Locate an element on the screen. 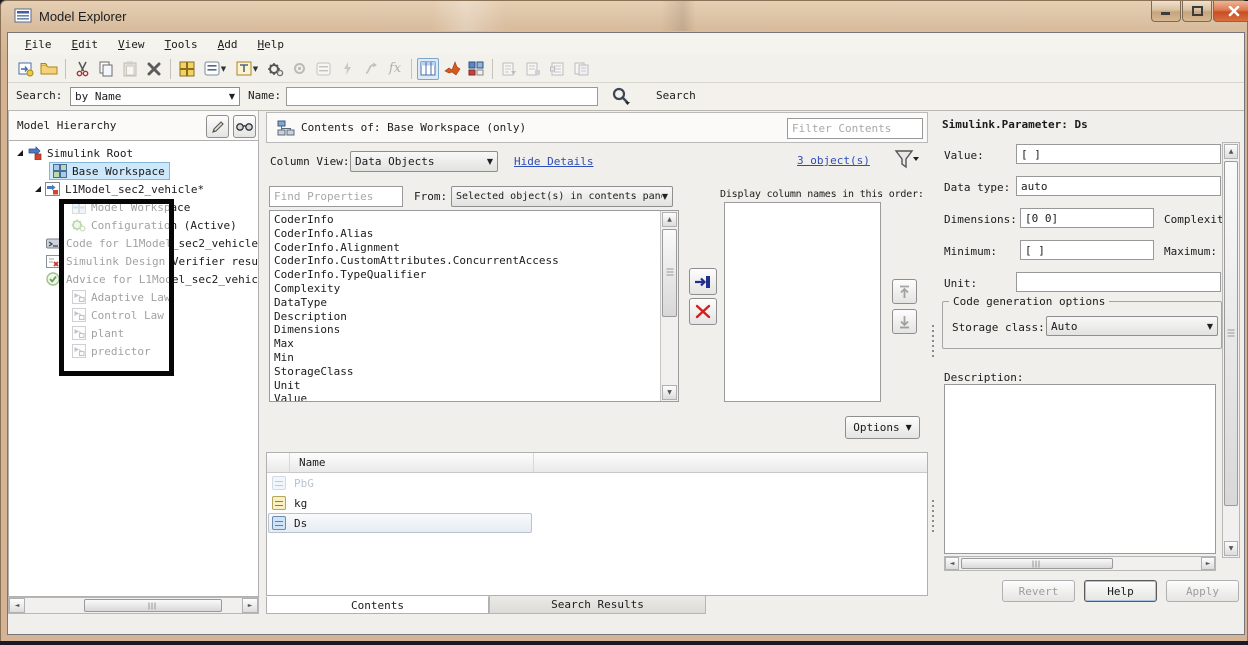 This screenshot has width=1248, height=645. description-textarea is located at coordinates (1080, 469).